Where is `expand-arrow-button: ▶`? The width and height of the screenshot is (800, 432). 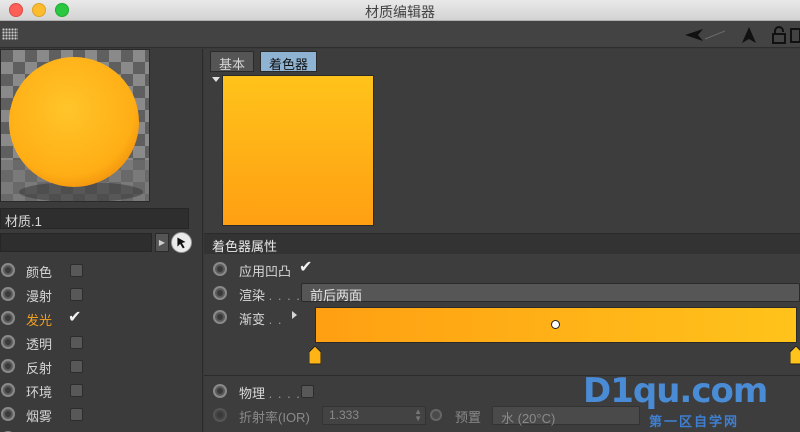
expand-arrow-button: ▶ is located at coordinates (162, 242).